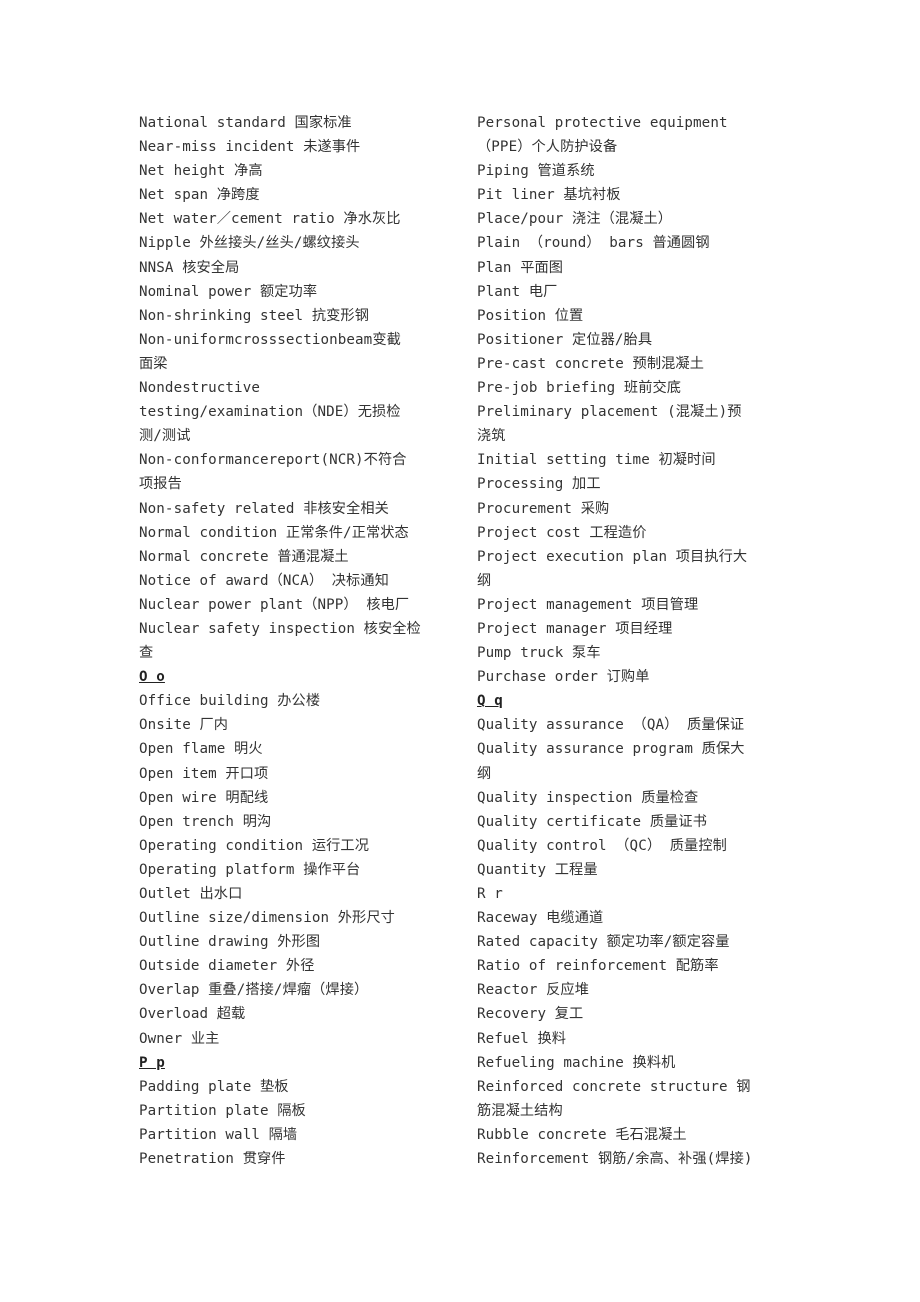 This screenshot has height=1302, width=920. I want to click on glossary-entry: Non-conformancereport(NCR)不符合, so click(273, 460).